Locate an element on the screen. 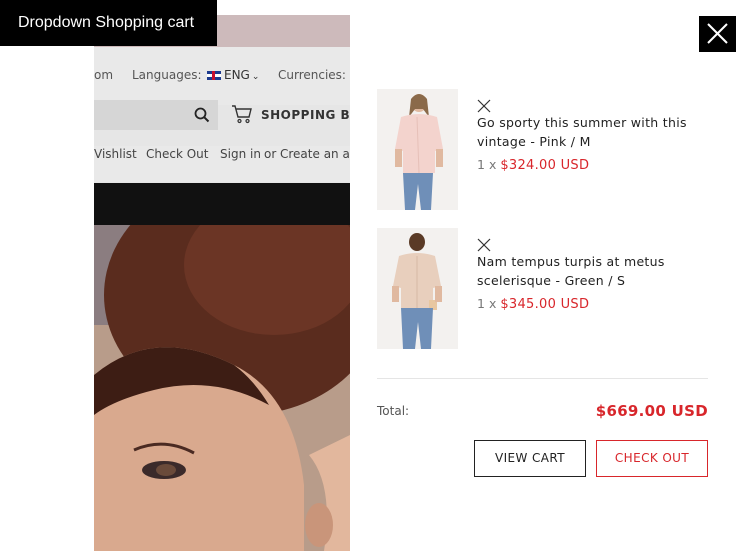  shopping-bag-link: SHOPPING BA is located at coordinates (305, 115).